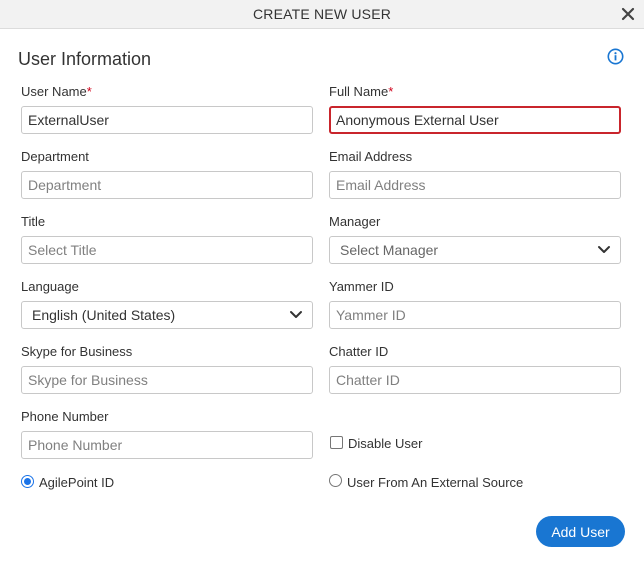 This screenshot has height=567, width=644. What do you see at coordinates (167, 120) in the screenshot?
I see `user-name-input` at bounding box center [167, 120].